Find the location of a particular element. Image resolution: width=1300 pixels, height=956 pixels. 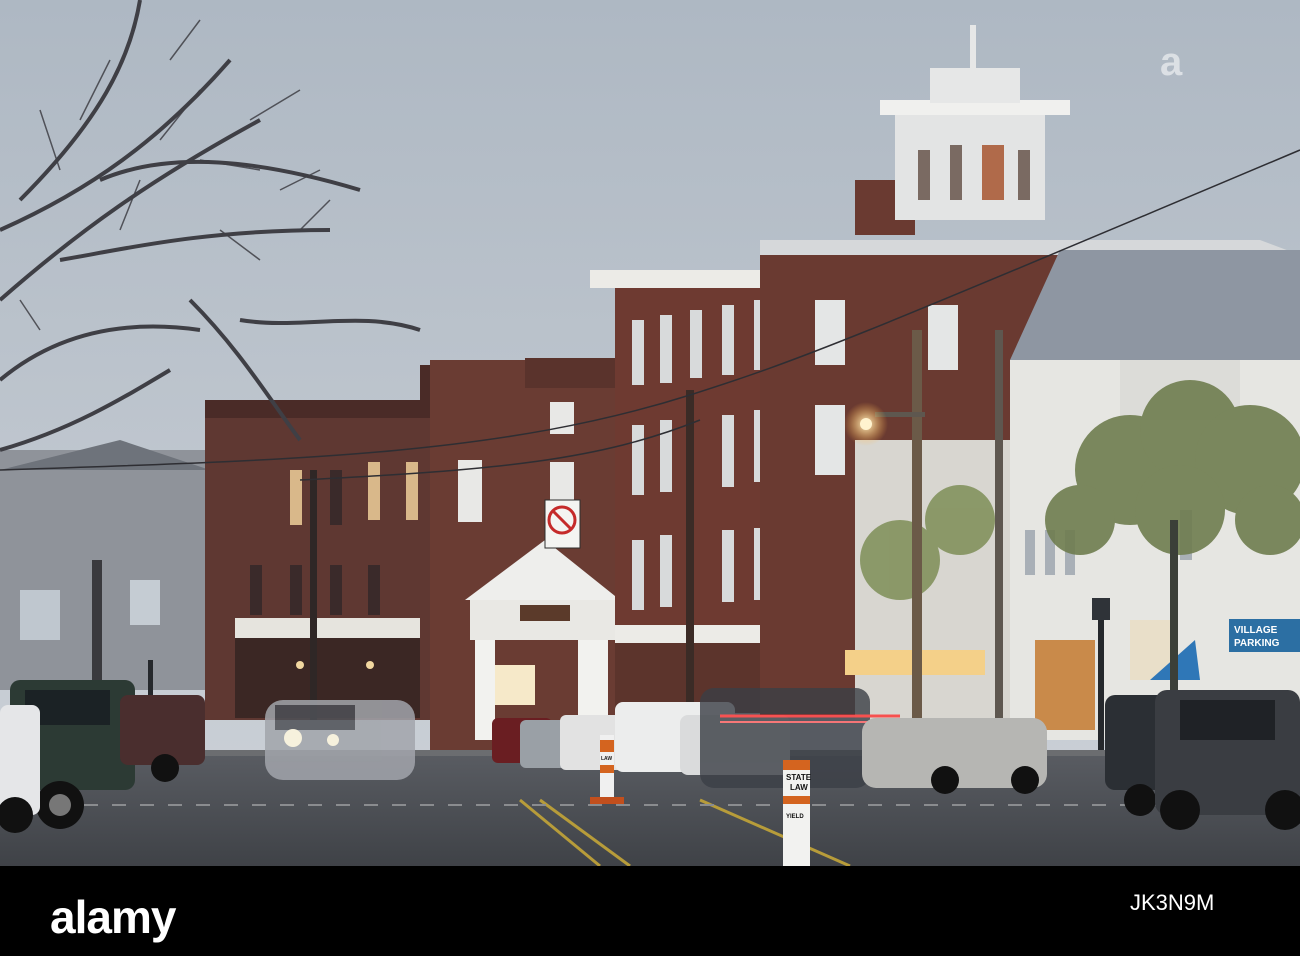

parked-minivan-right is located at coordinates (1227, 760).